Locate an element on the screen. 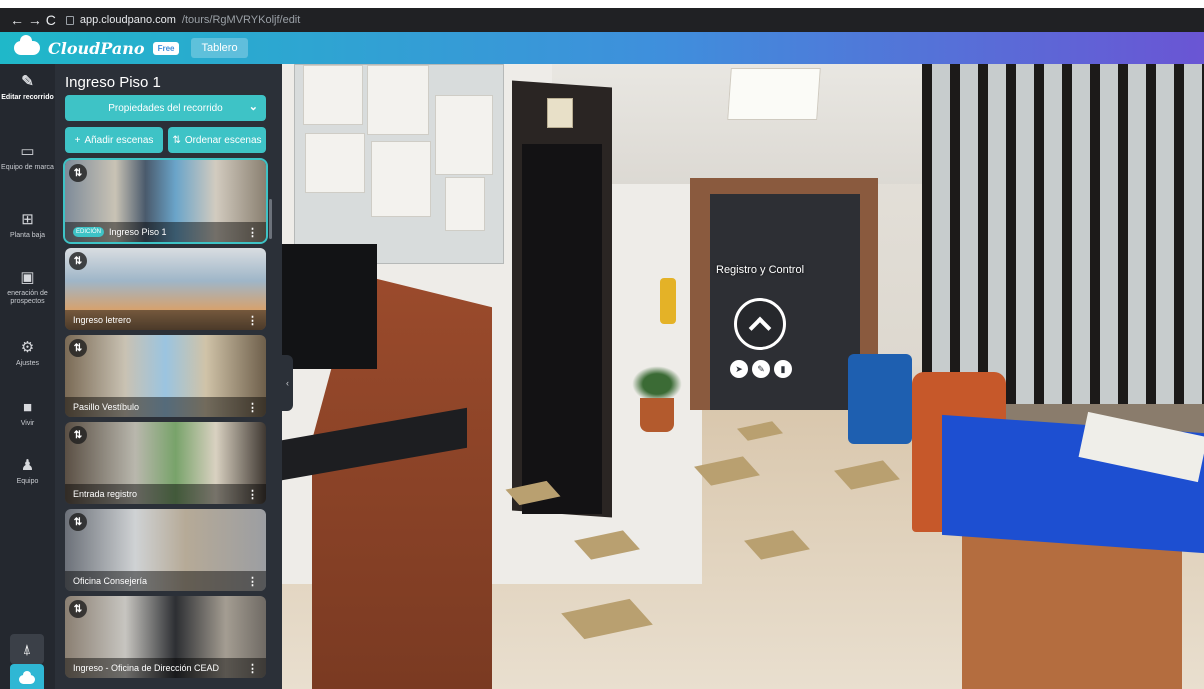 This screenshot has height=689, width=1204. tripod-icon: ⍋ is located at coordinates (27, 648).